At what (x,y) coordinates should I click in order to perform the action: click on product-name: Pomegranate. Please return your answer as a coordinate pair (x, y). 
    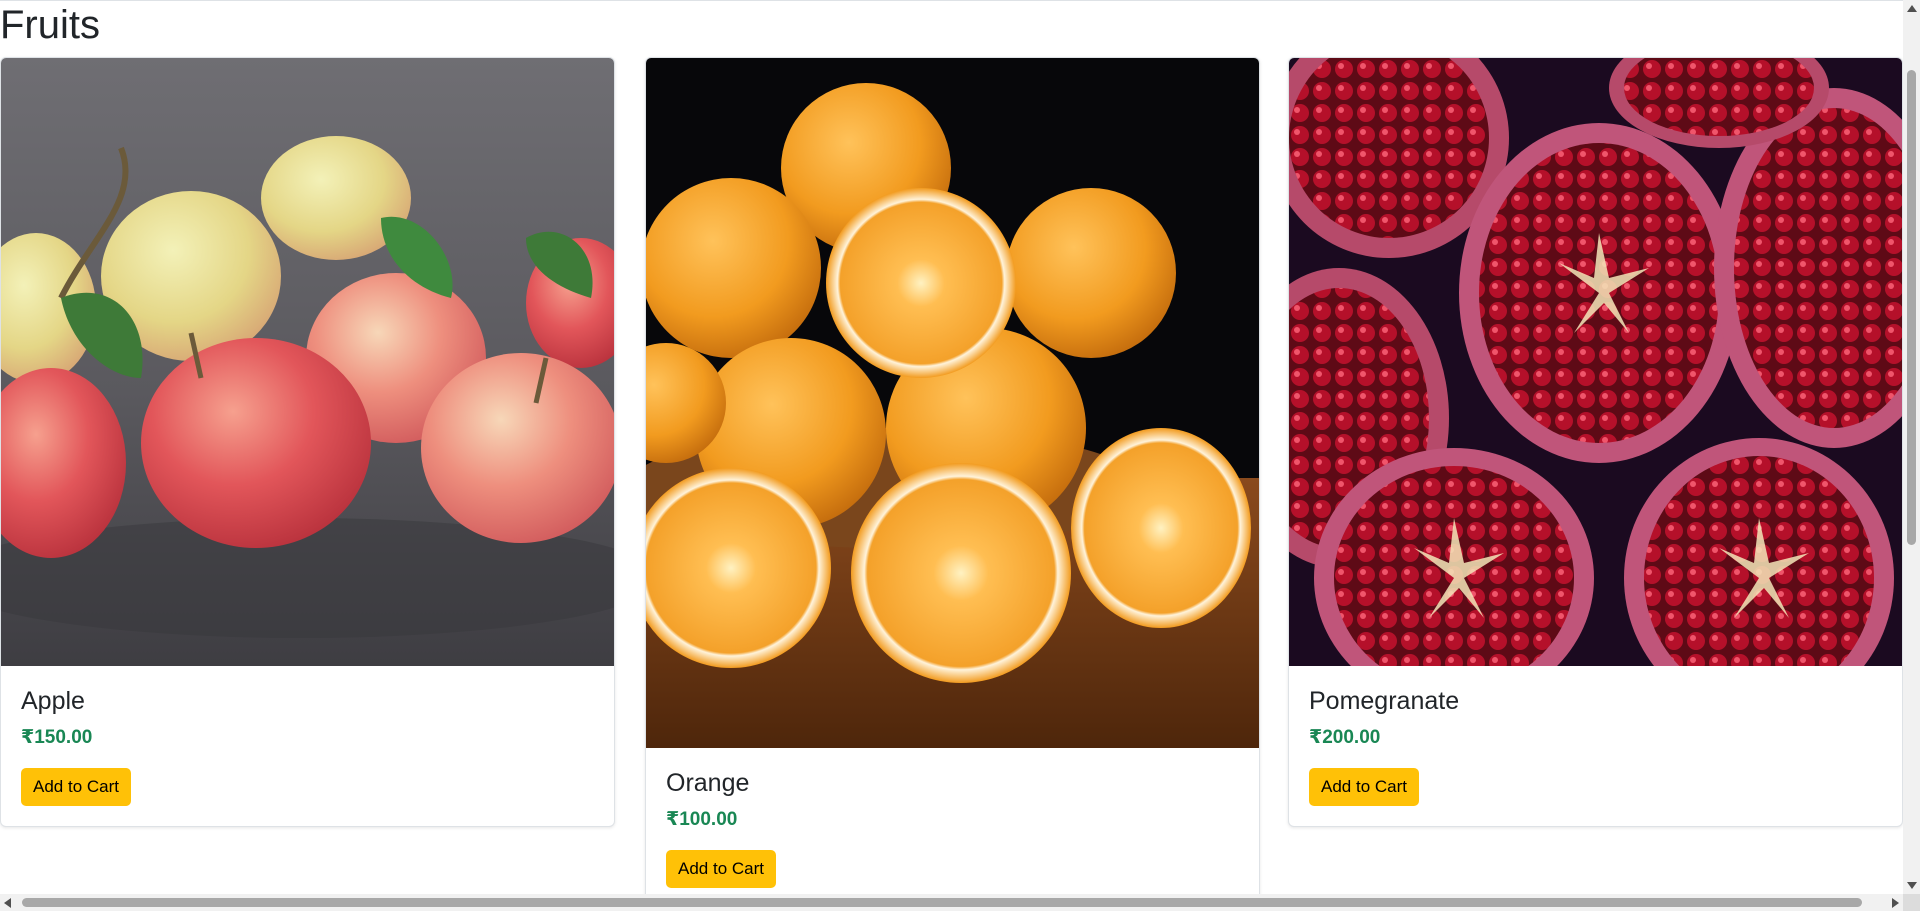
    Looking at the image, I should click on (1384, 701).